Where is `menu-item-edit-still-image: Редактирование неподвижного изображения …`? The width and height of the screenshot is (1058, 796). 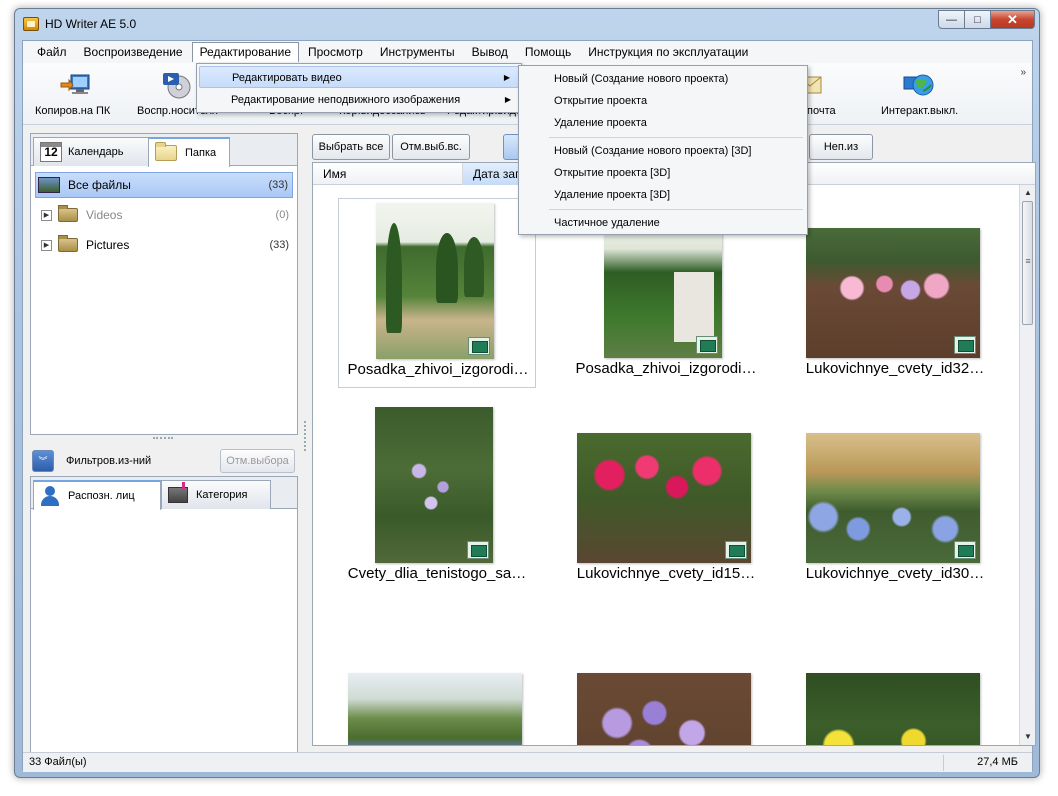 menu-item-edit-still-image: Редактирование неподвижного изображения … is located at coordinates (359, 100).